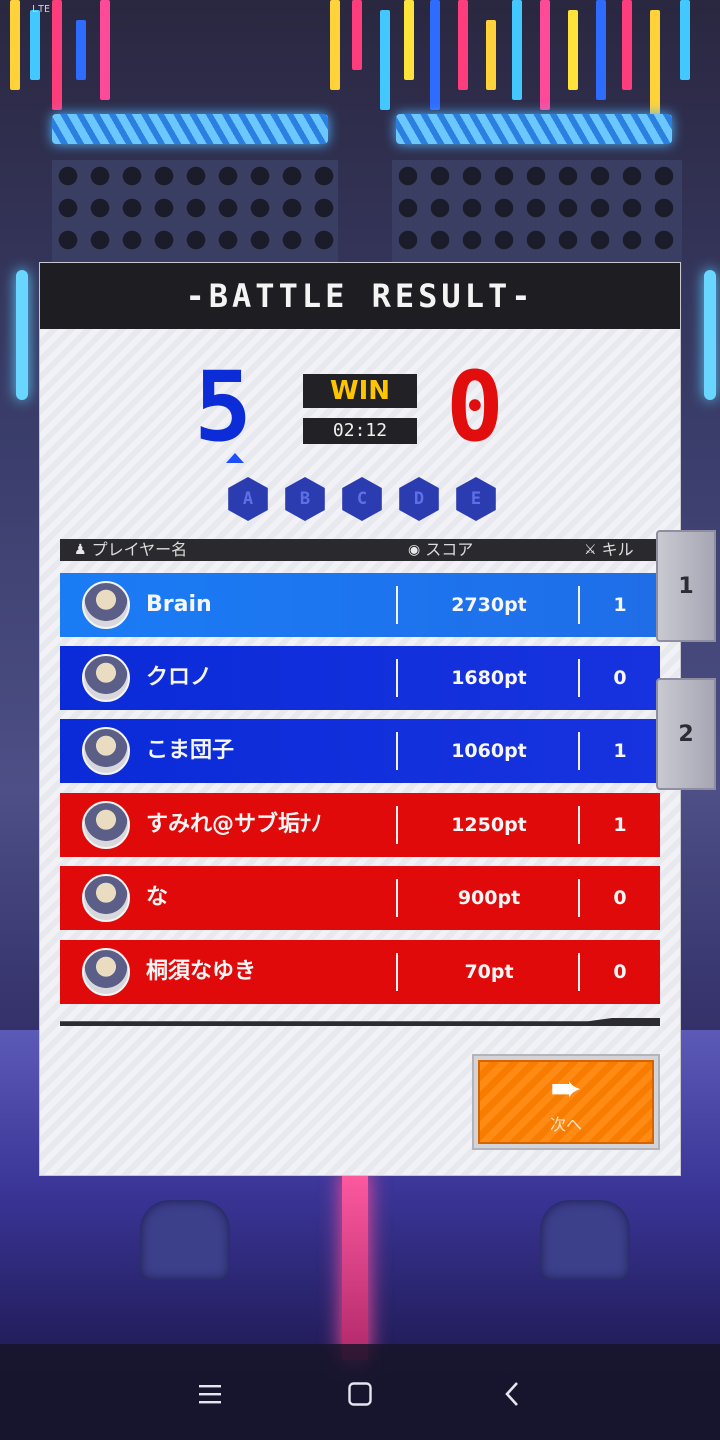 Image resolution: width=720 pixels, height=1440 pixels. What do you see at coordinates (360, 550) in the screenshot?
I see `table-header: ♟ プレイヤー名 ◉ スコア ⚔ キル` at bounding box center [360, 550].